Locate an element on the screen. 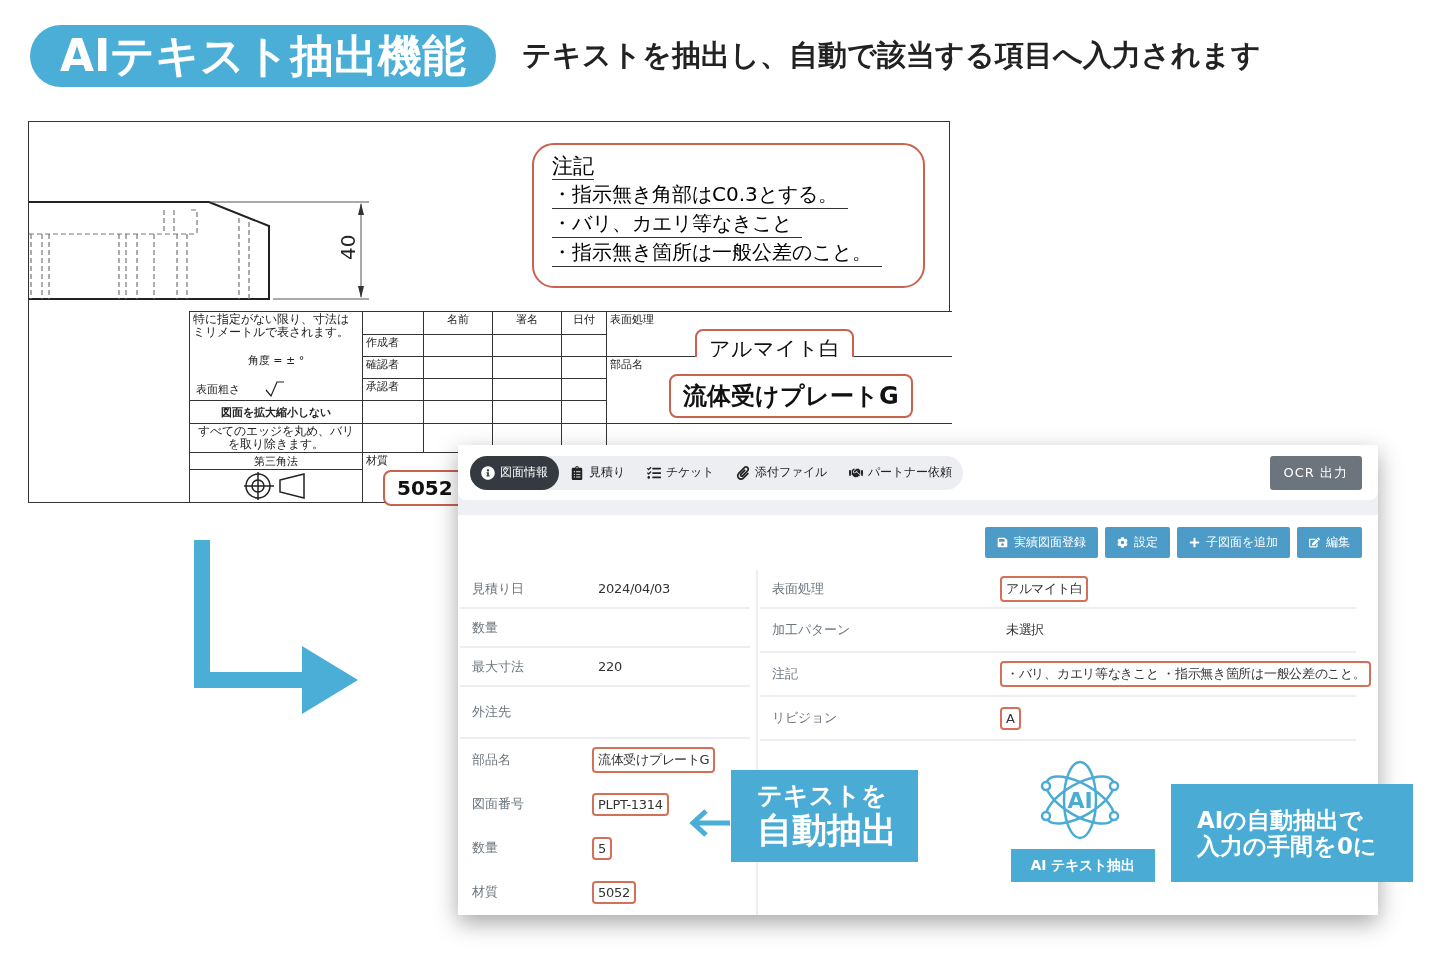  field-value: 5 is located at coordinates (602, 848).